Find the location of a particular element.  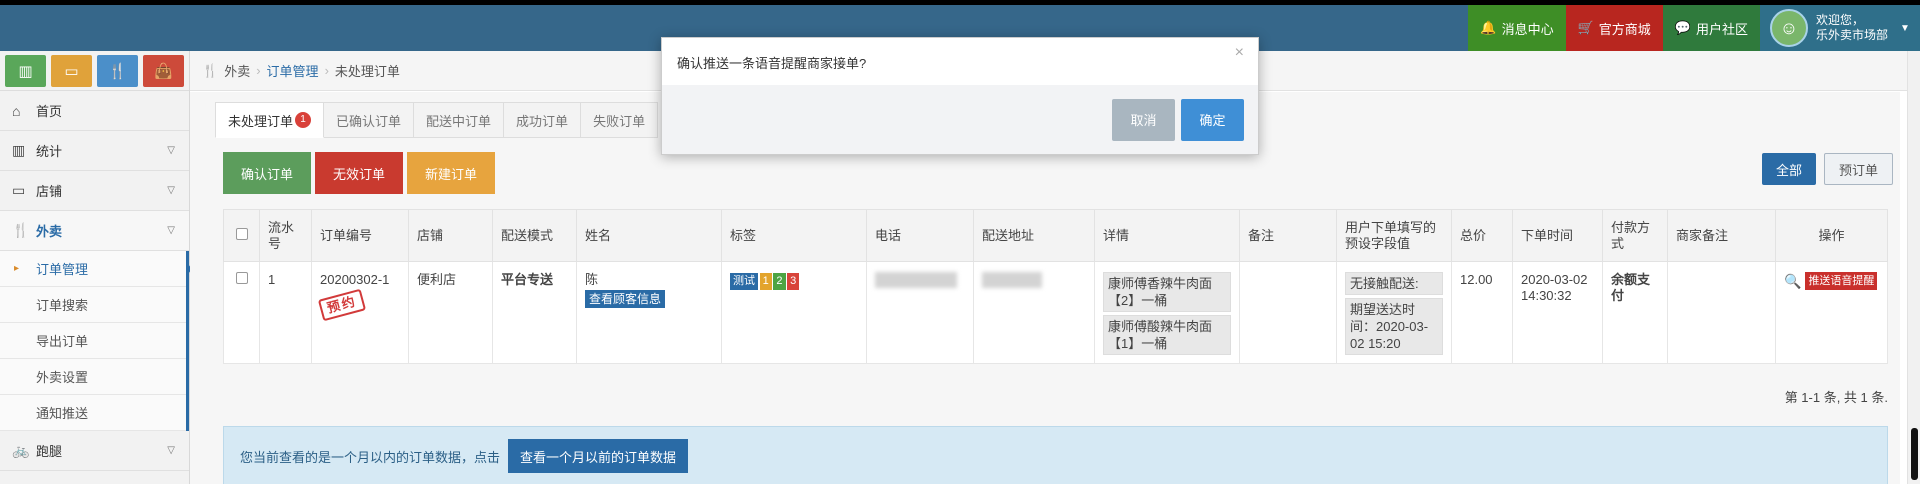

dialog-message: 确认推送一条语音提醒商家接单? is located at coordinates (960, 62).